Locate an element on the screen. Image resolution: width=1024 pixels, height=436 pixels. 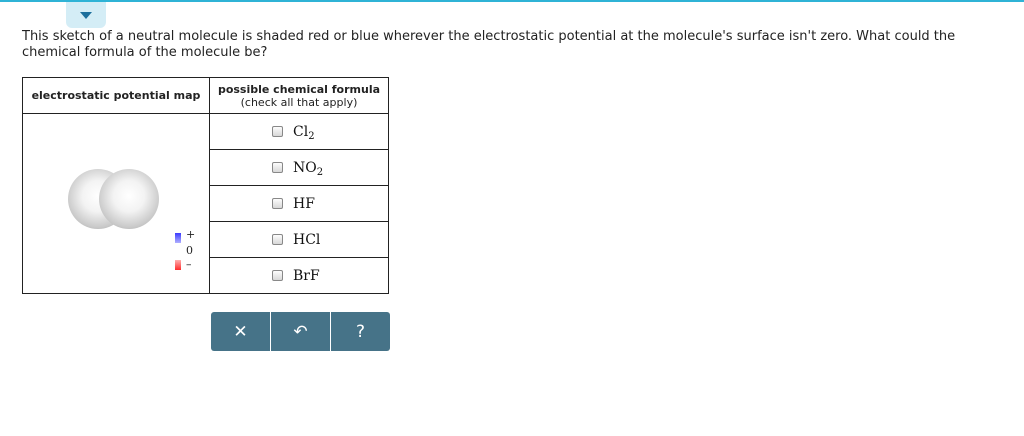
legend-minus-label: – is located at coordinates (189, 264).